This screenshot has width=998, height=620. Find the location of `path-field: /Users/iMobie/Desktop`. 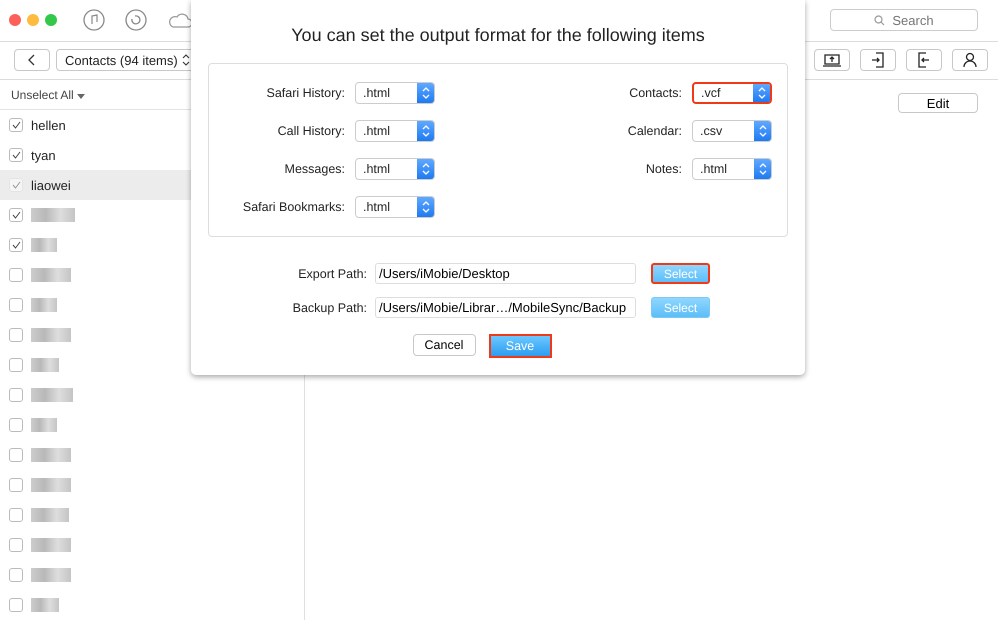

path-field: /Users/iMobie/Desktop is located at coordinates (505, 273).